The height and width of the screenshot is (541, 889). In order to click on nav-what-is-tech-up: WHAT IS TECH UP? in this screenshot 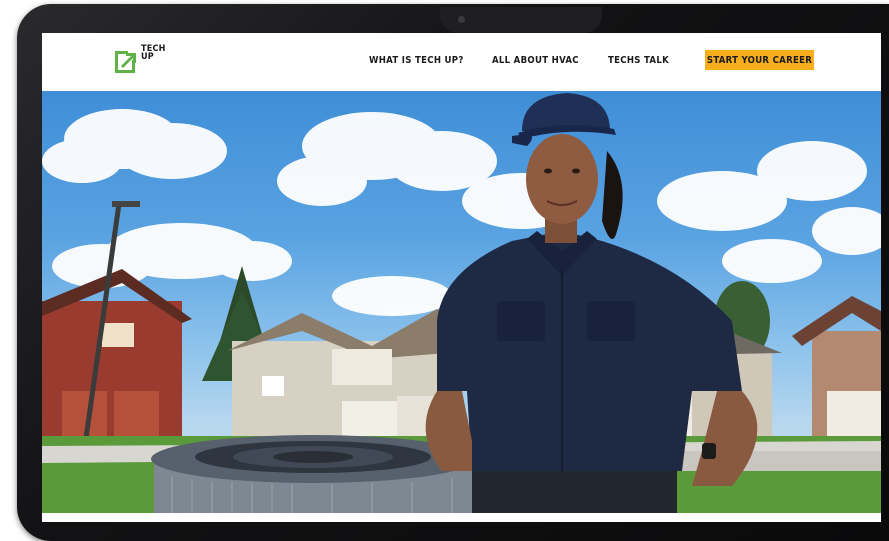, I will do `click(416, 60)`.